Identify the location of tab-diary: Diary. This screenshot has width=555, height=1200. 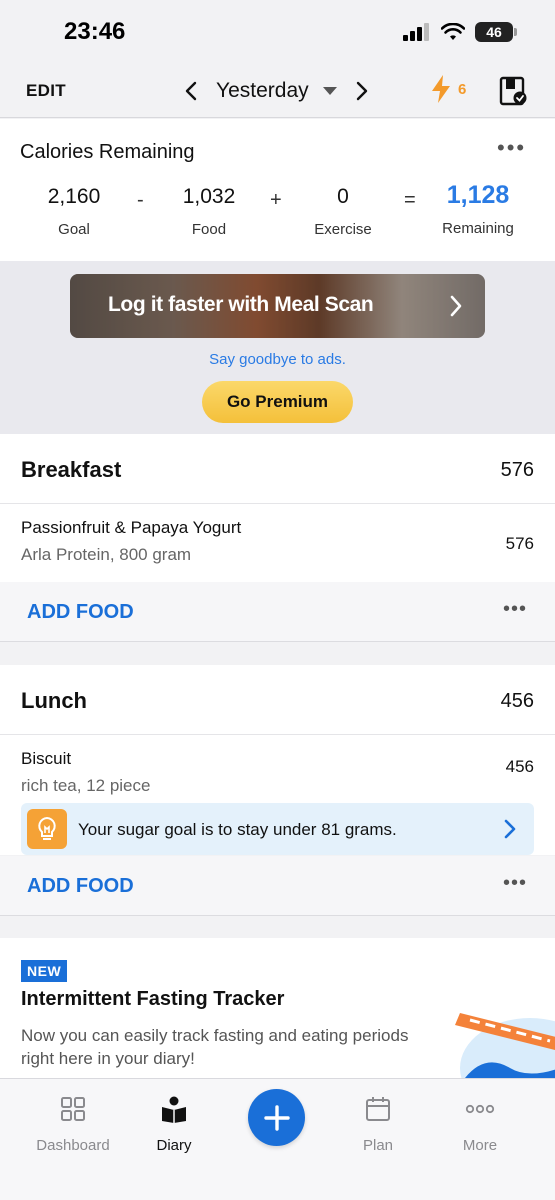
(174, 1124).